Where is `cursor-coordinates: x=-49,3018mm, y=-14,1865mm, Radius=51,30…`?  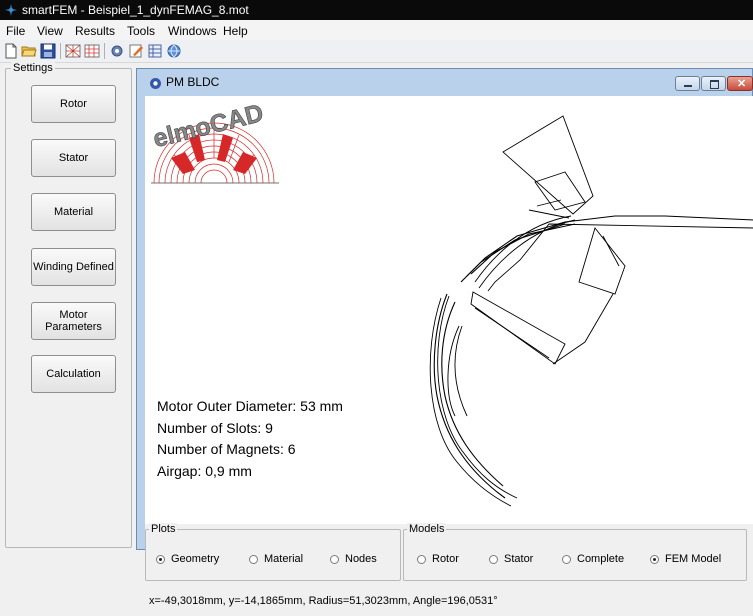
cursor-coordinates: x=-49,3018mm, y=-14,1865mm, Radius=51,30… is located at coordinates (323, 601).